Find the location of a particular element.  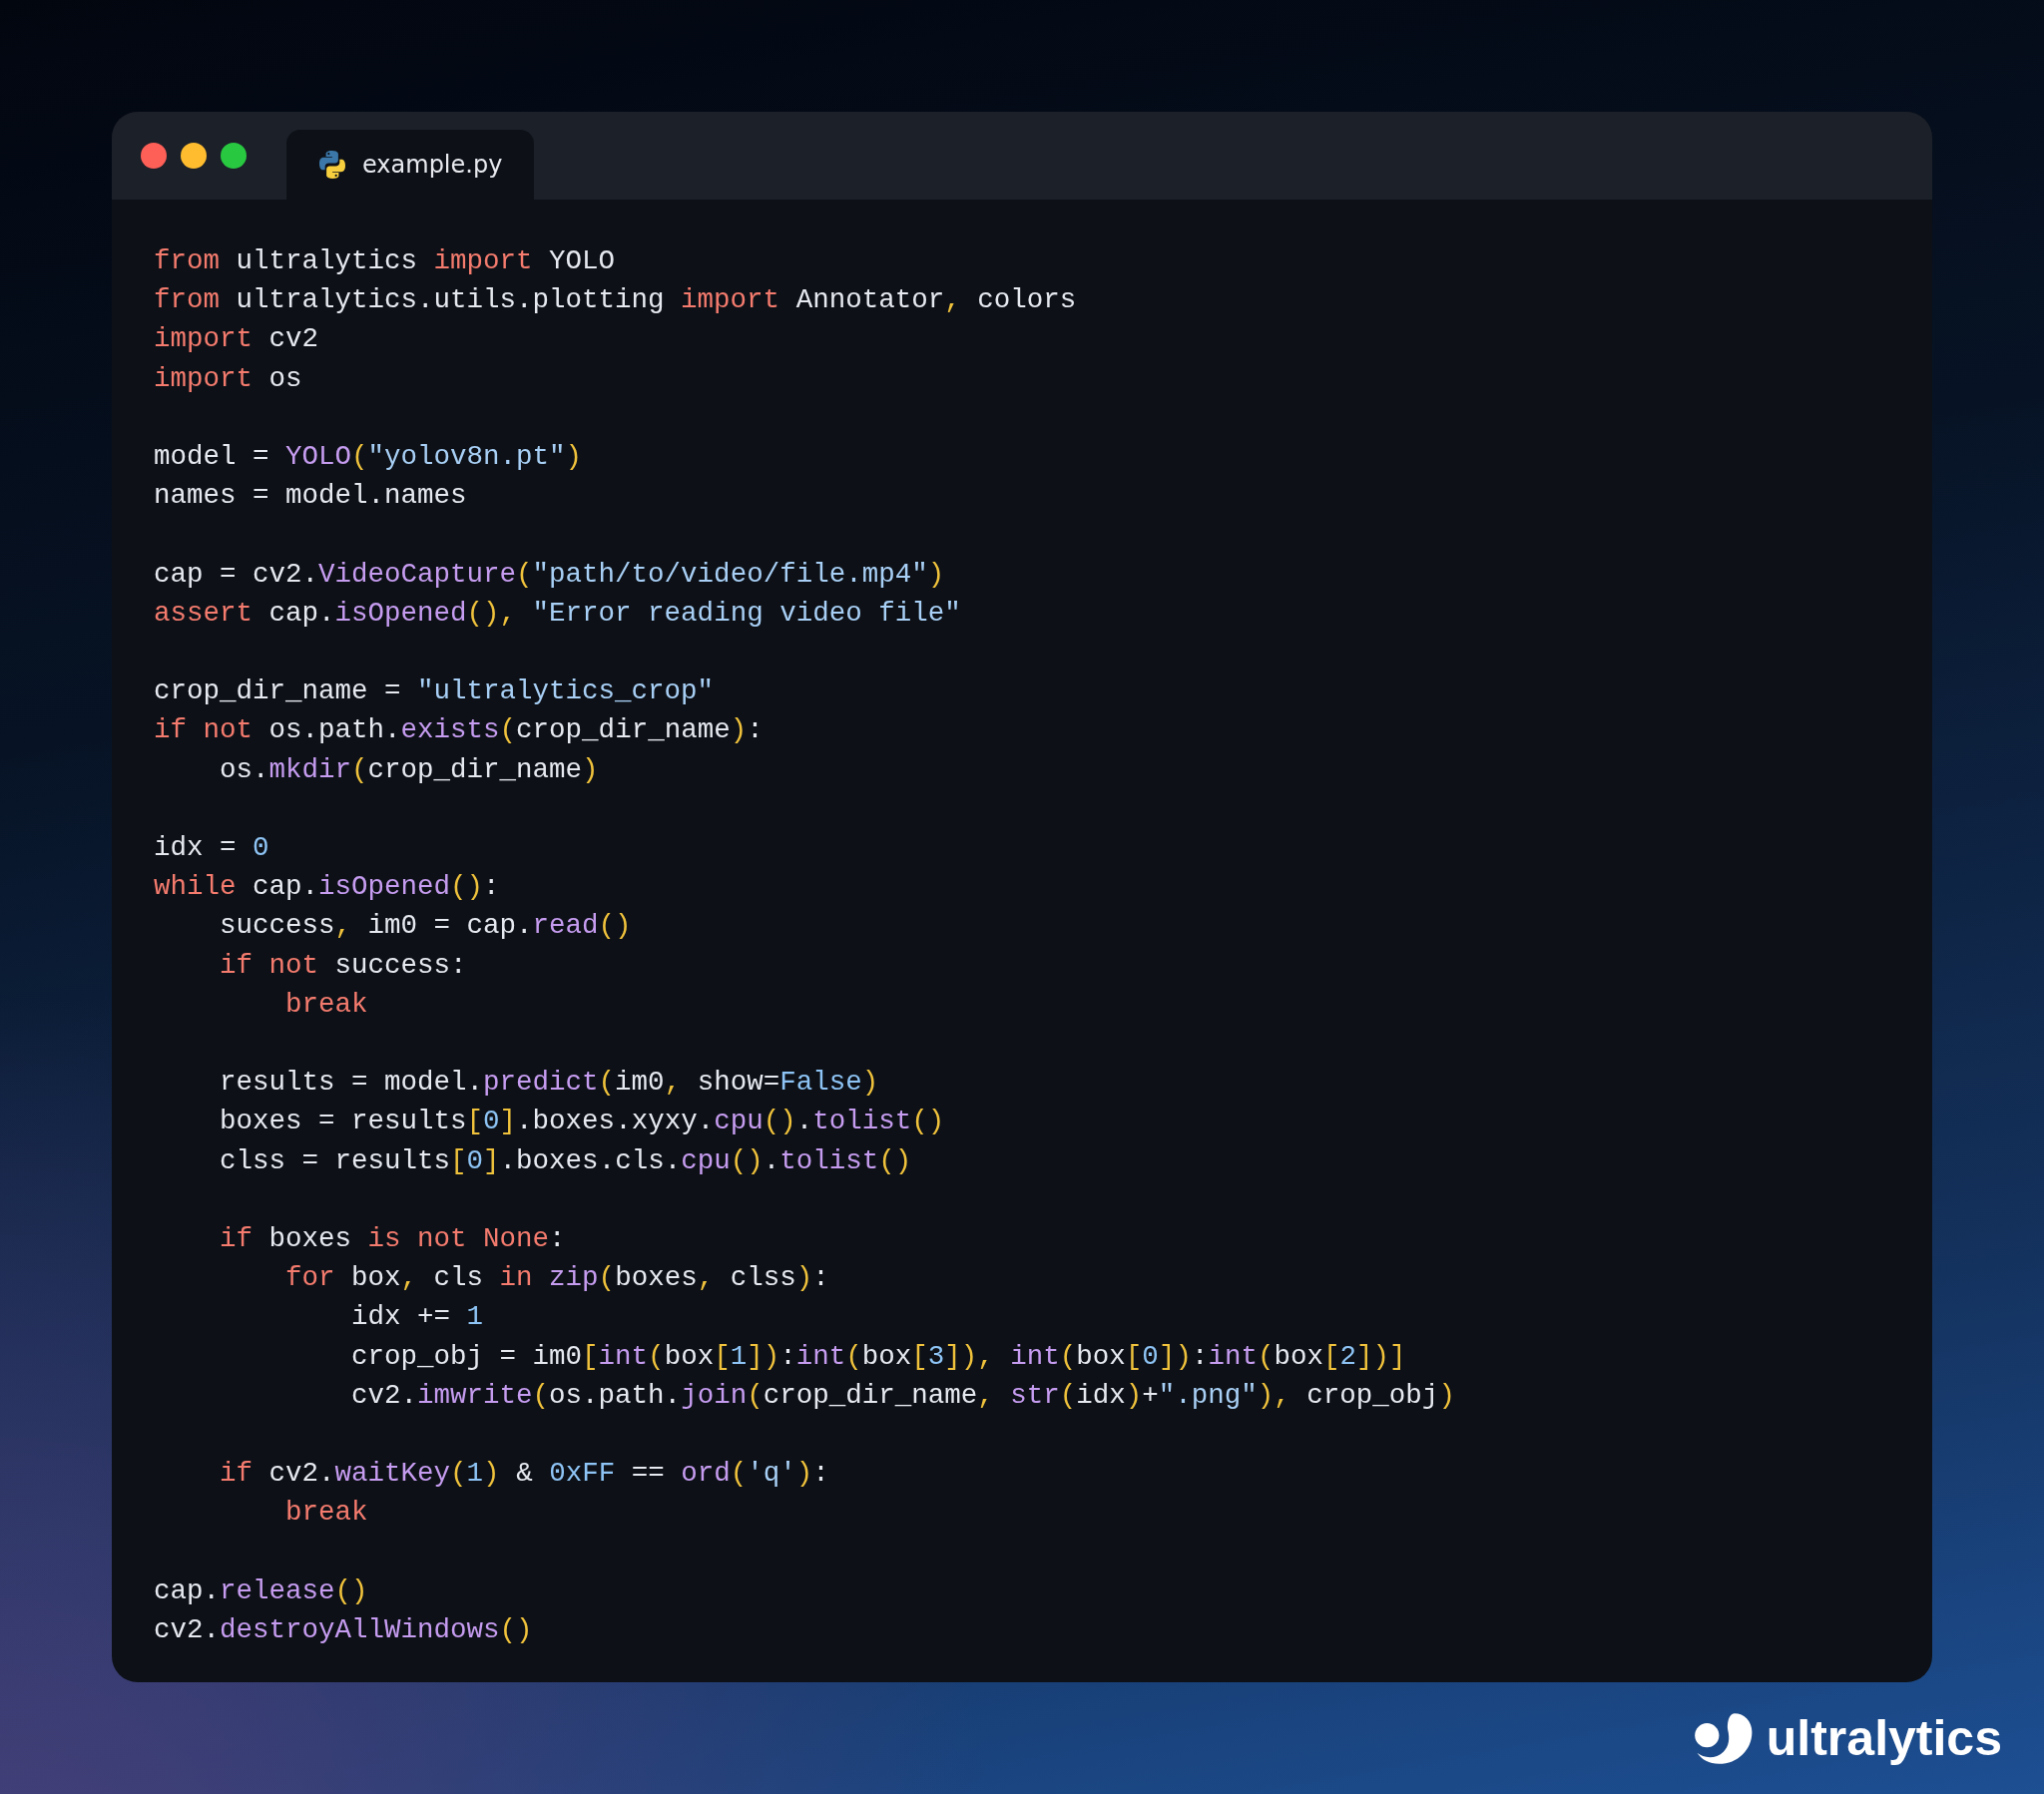

code-line: idx = 0 is located at coordinates (211, 848).